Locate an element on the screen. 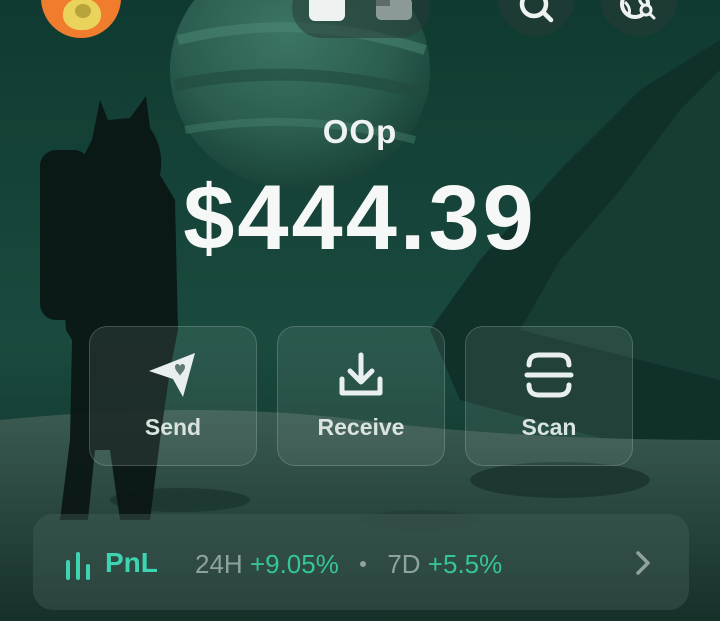 Image resolution: width=720 pixels, height=621 pixels. bar-chart-icon is located at coordinates (78, 566).